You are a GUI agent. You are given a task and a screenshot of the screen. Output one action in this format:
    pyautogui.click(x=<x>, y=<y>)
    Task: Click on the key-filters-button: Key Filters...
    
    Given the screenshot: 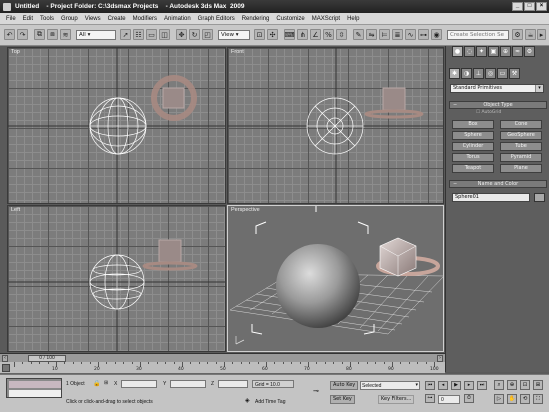 What is the action you would take?
    pyautogui.click(x=396, y=399)
    